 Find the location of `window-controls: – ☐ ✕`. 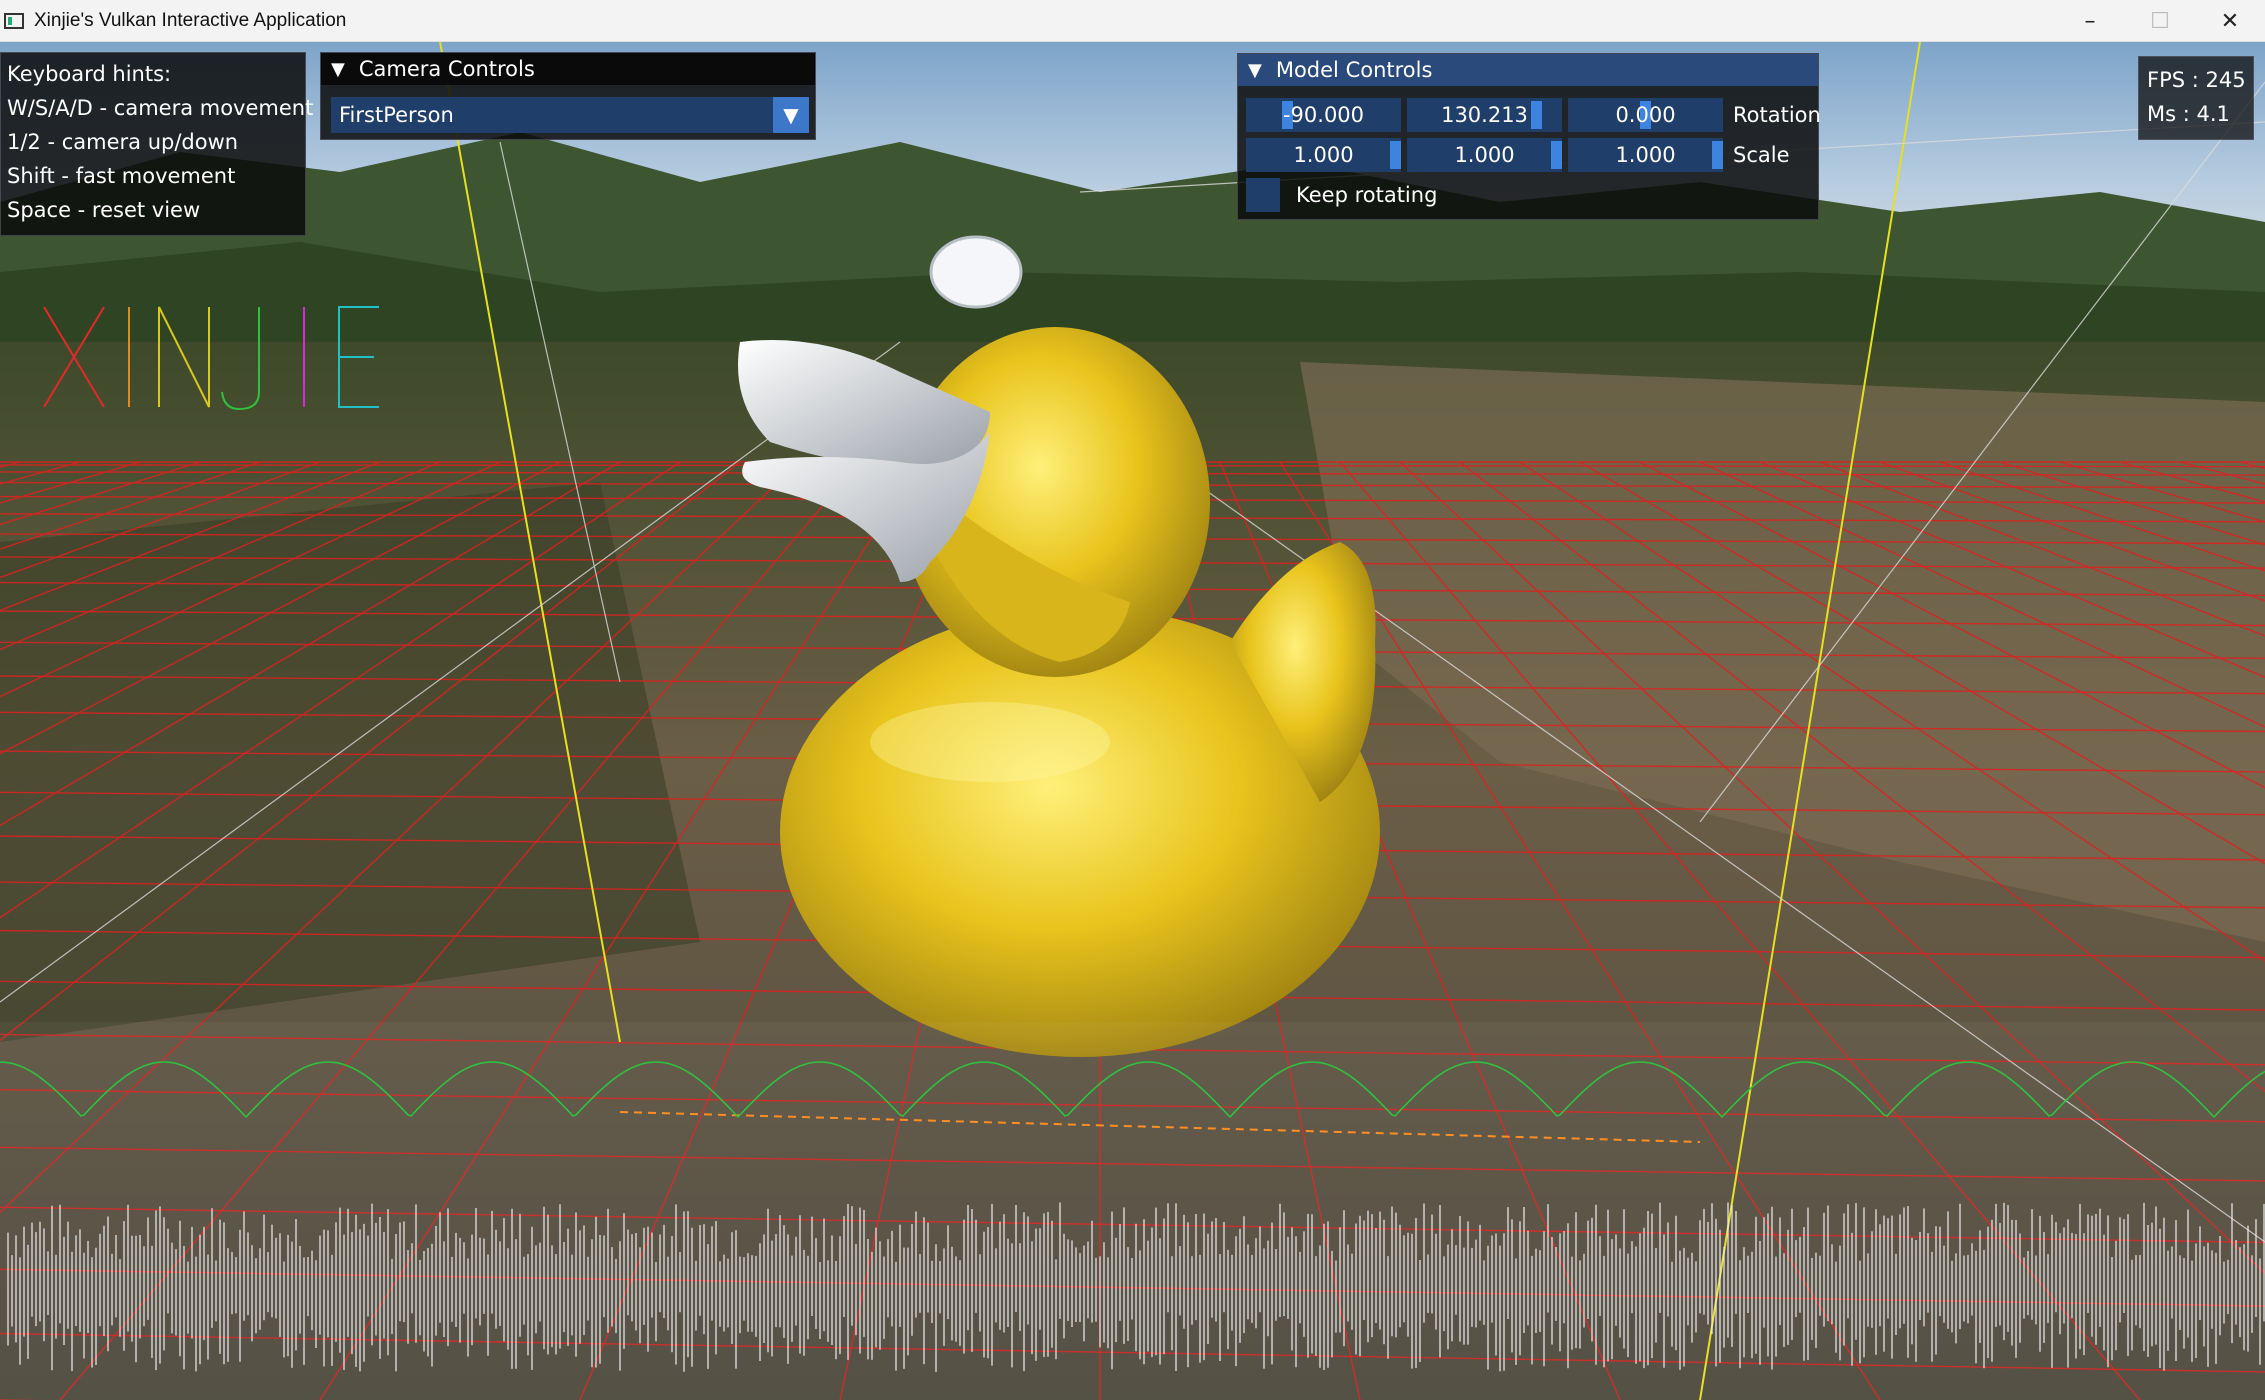

window-controls: – ☐ ✕ is located at coordinates (2160, 21).